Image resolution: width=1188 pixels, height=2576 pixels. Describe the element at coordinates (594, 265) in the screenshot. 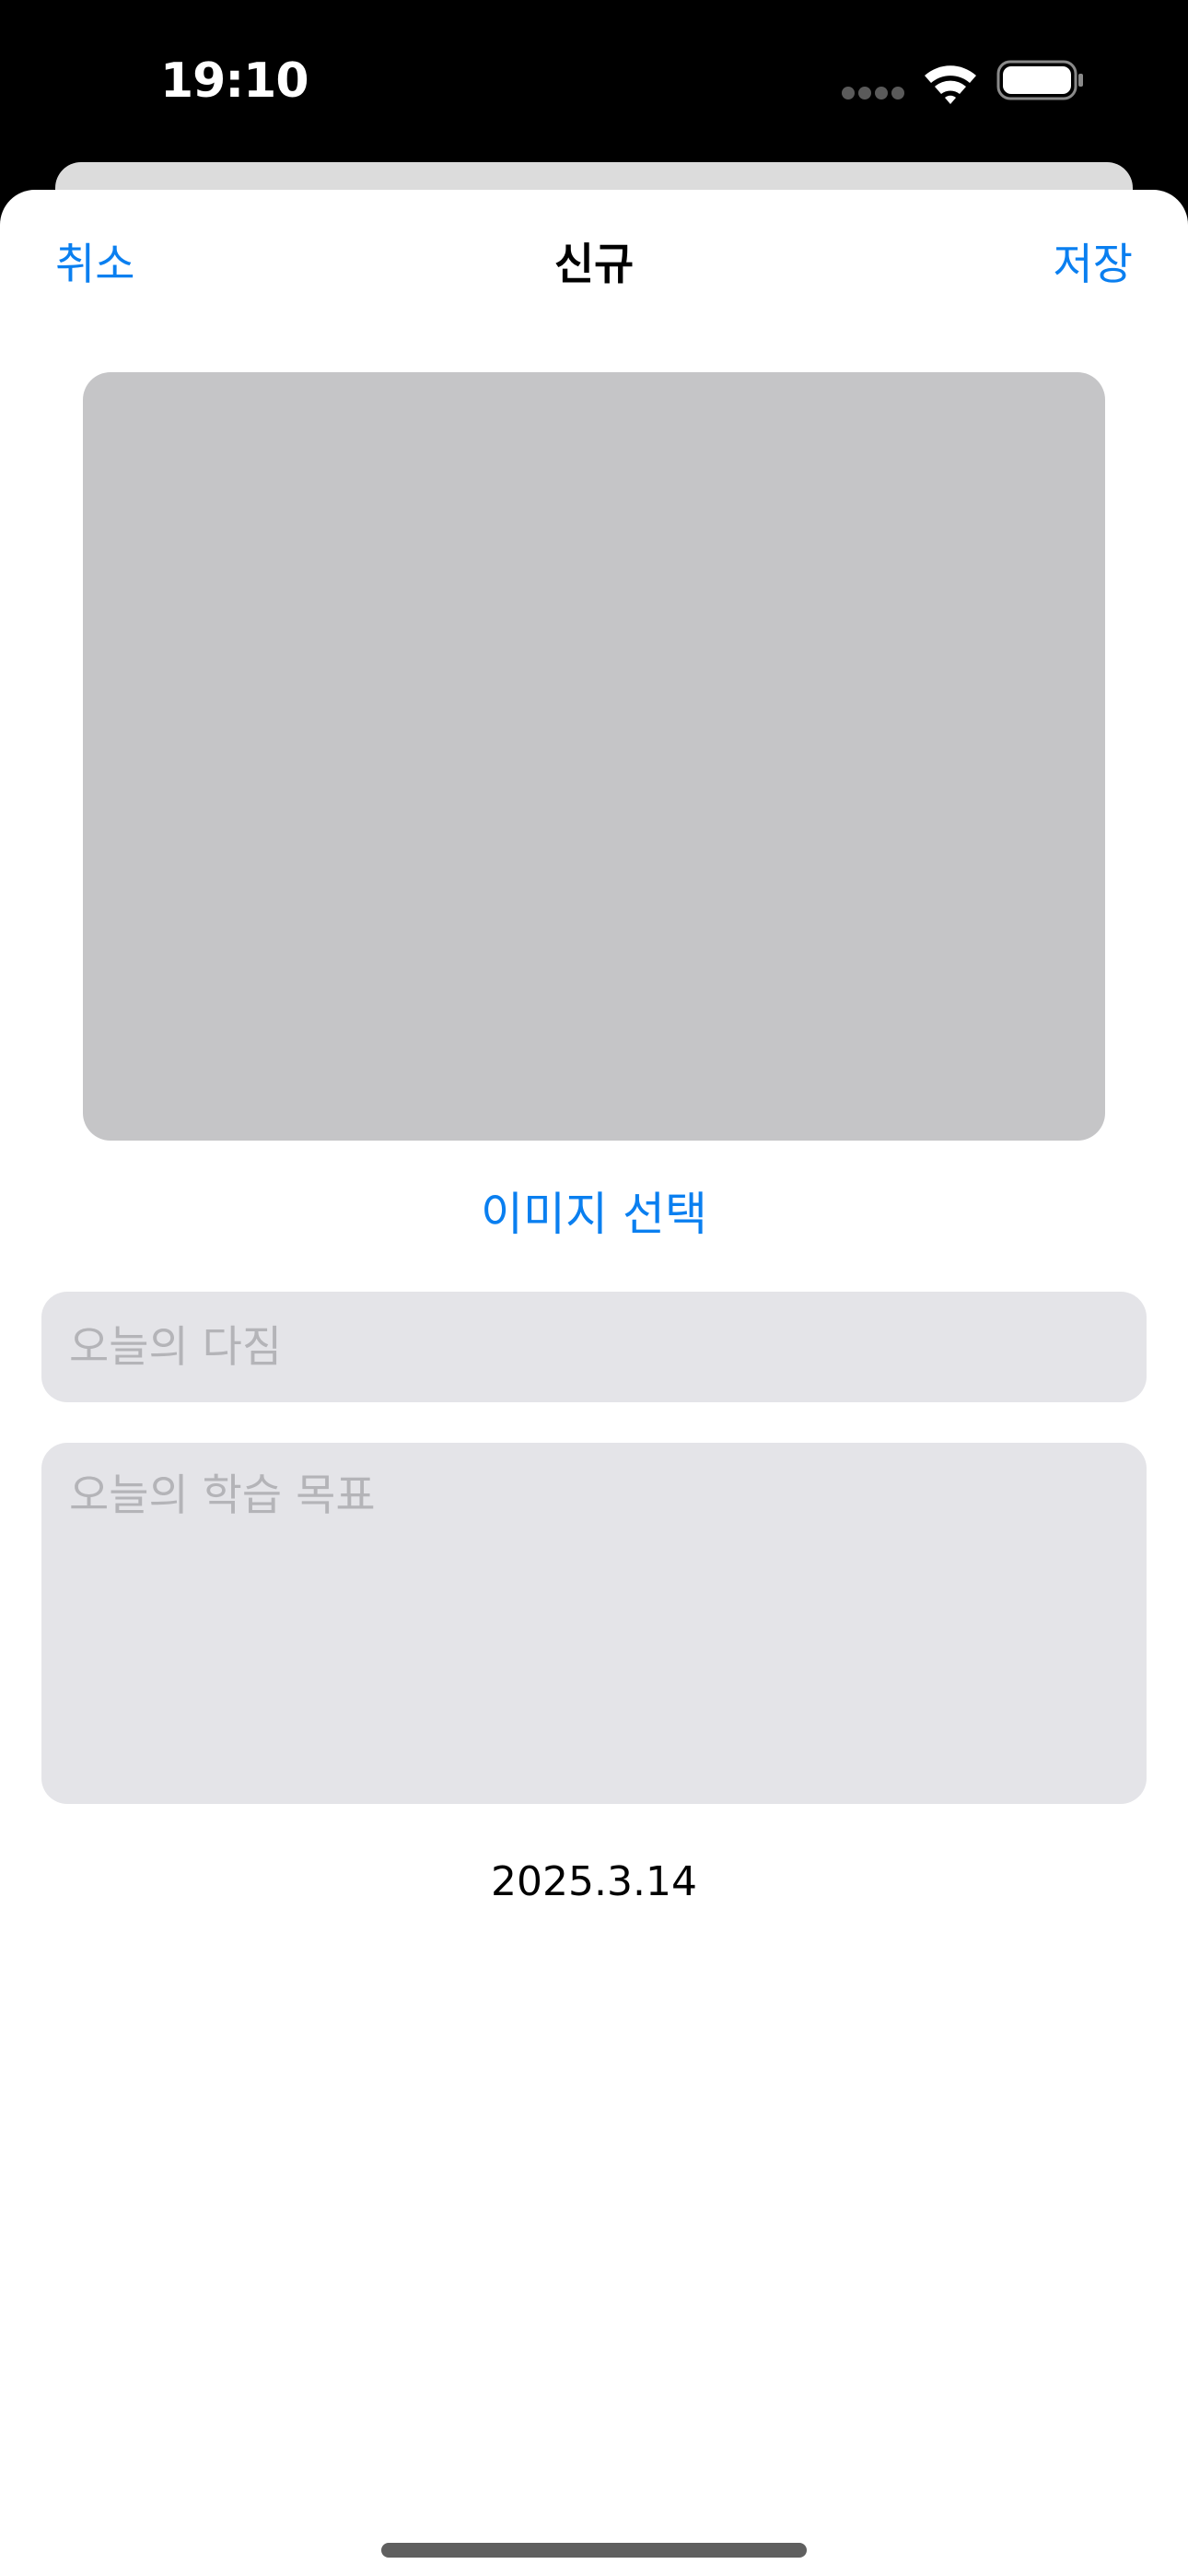

I see `page-title: 신규` at that location.